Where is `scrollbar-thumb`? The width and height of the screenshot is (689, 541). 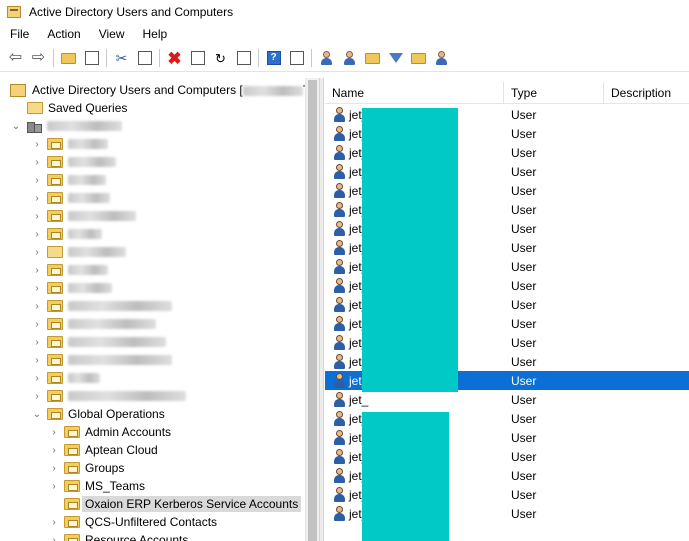
scrollbar-thumb is located at coordinates (312, 310).